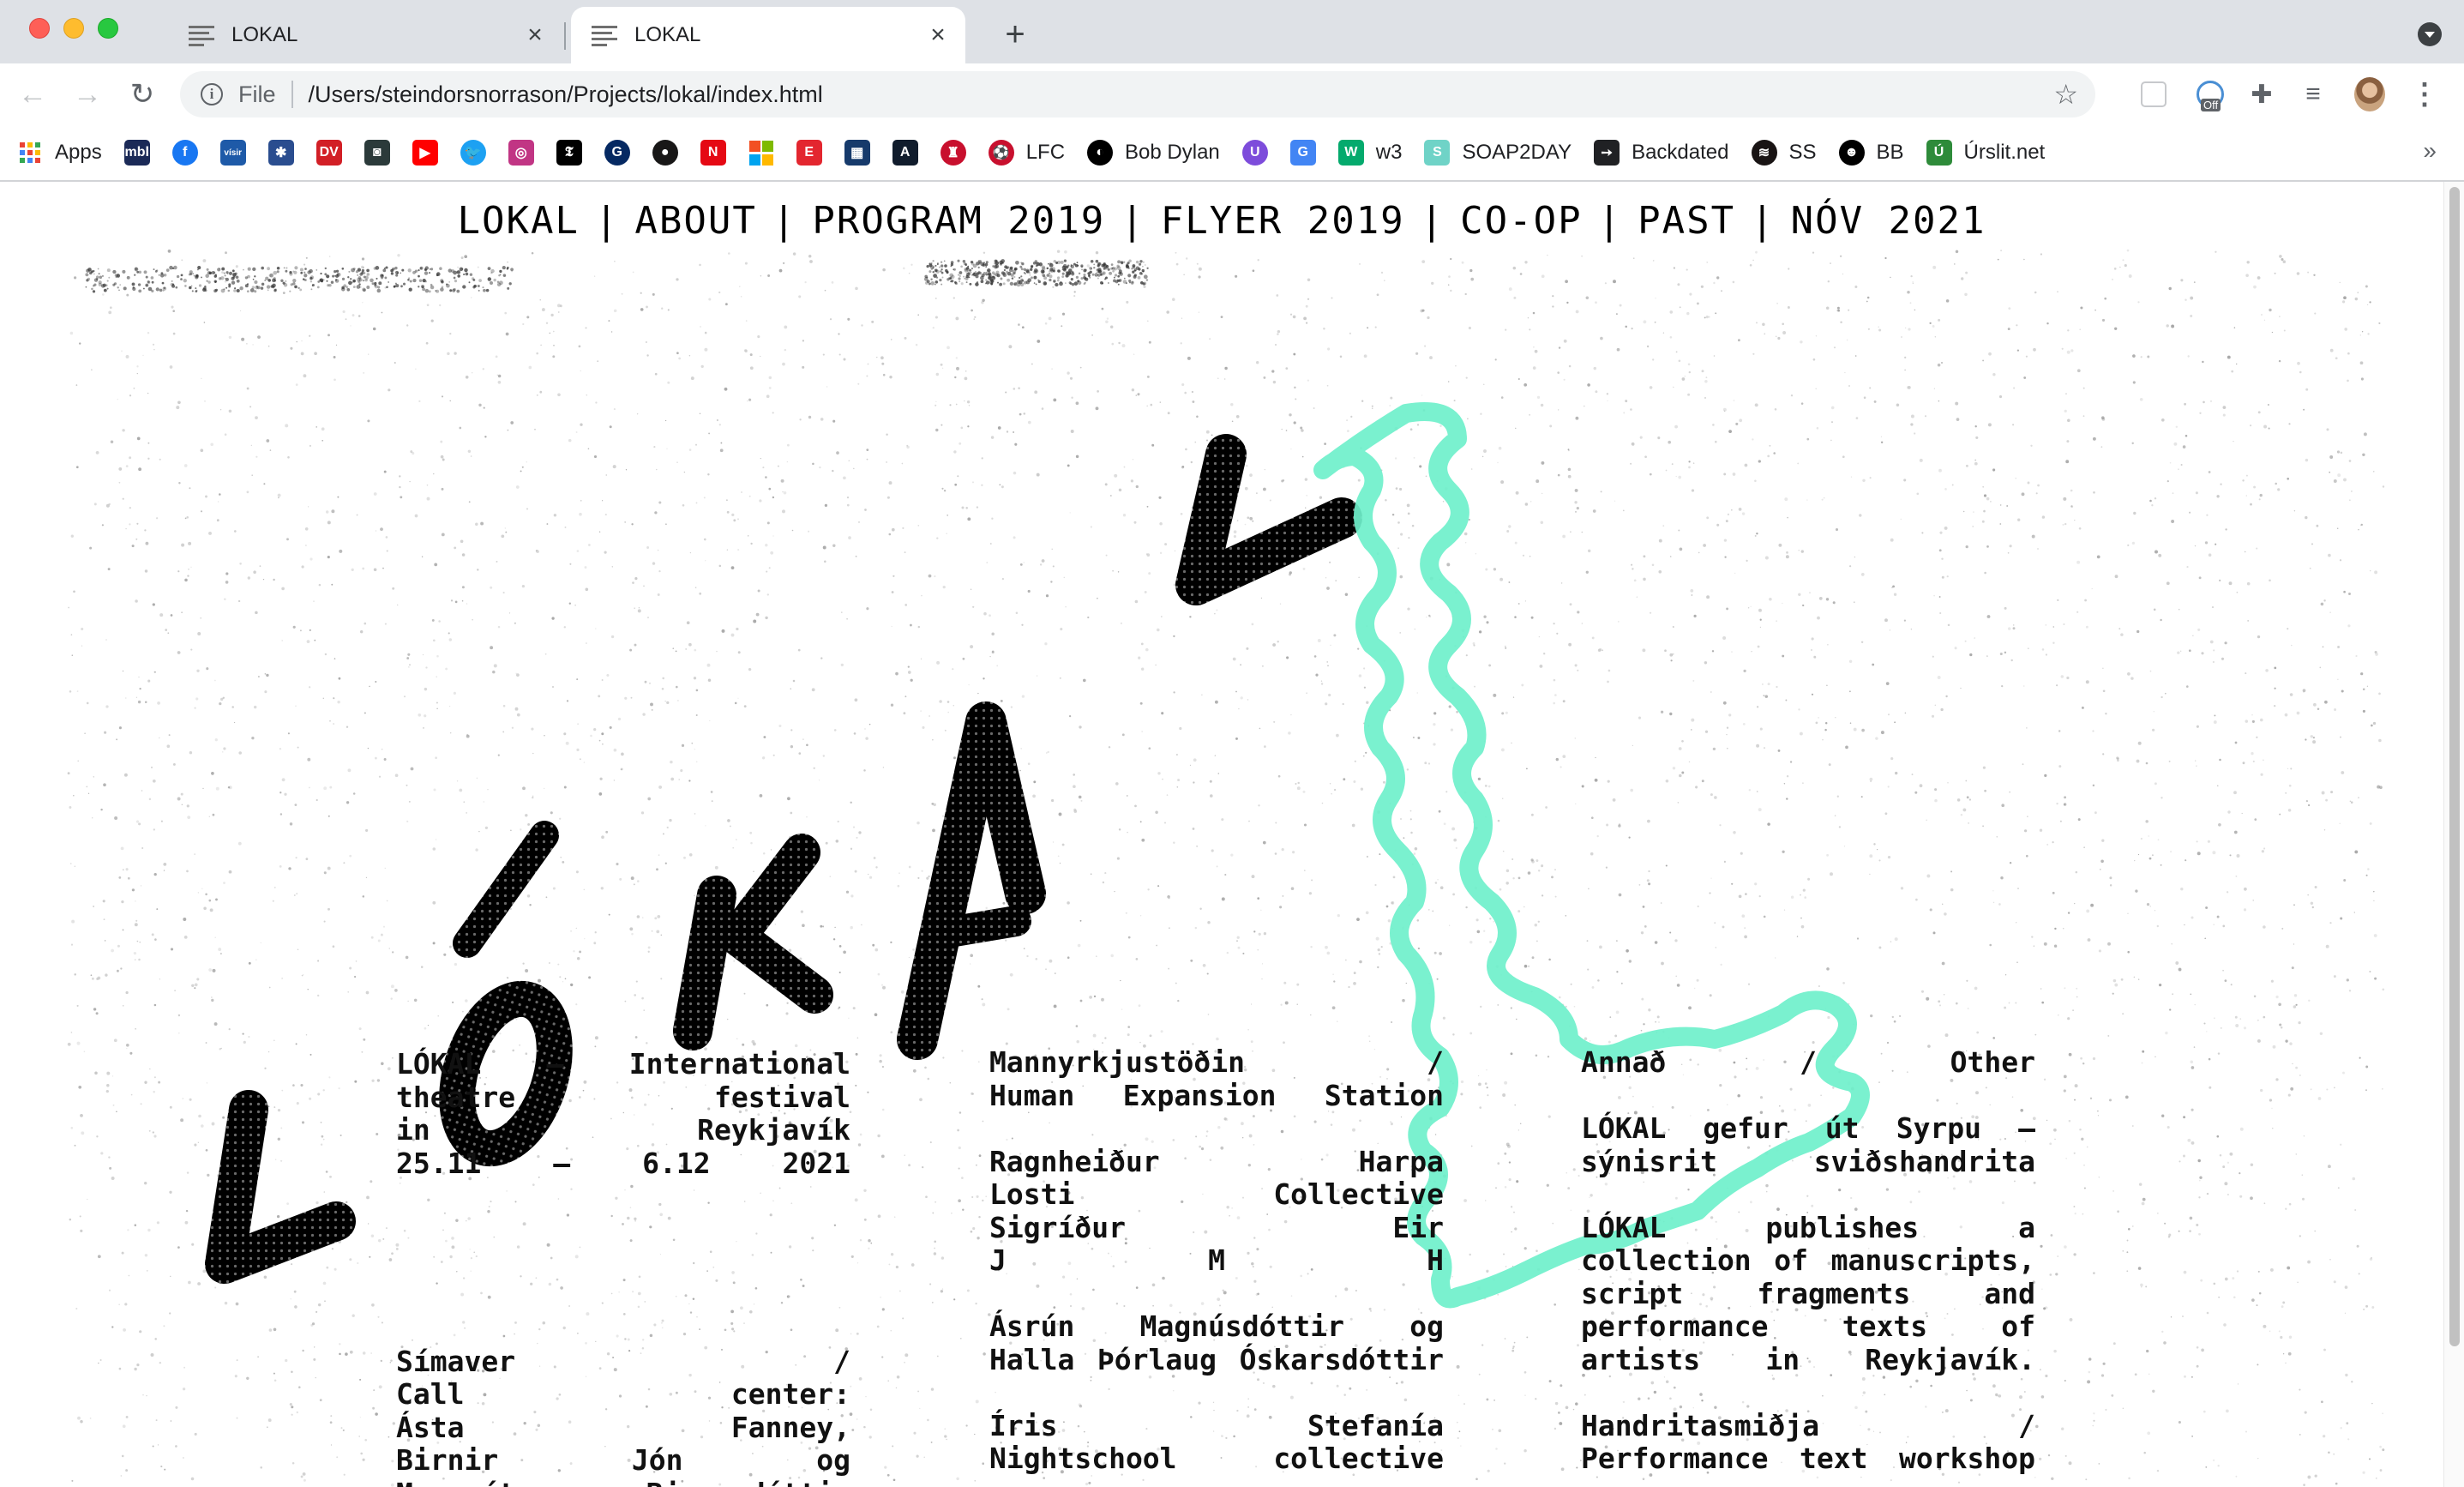  Describe the element at coordinates (2454, 766) in the screenshot. I see `scrollbar-thumb` at that location.